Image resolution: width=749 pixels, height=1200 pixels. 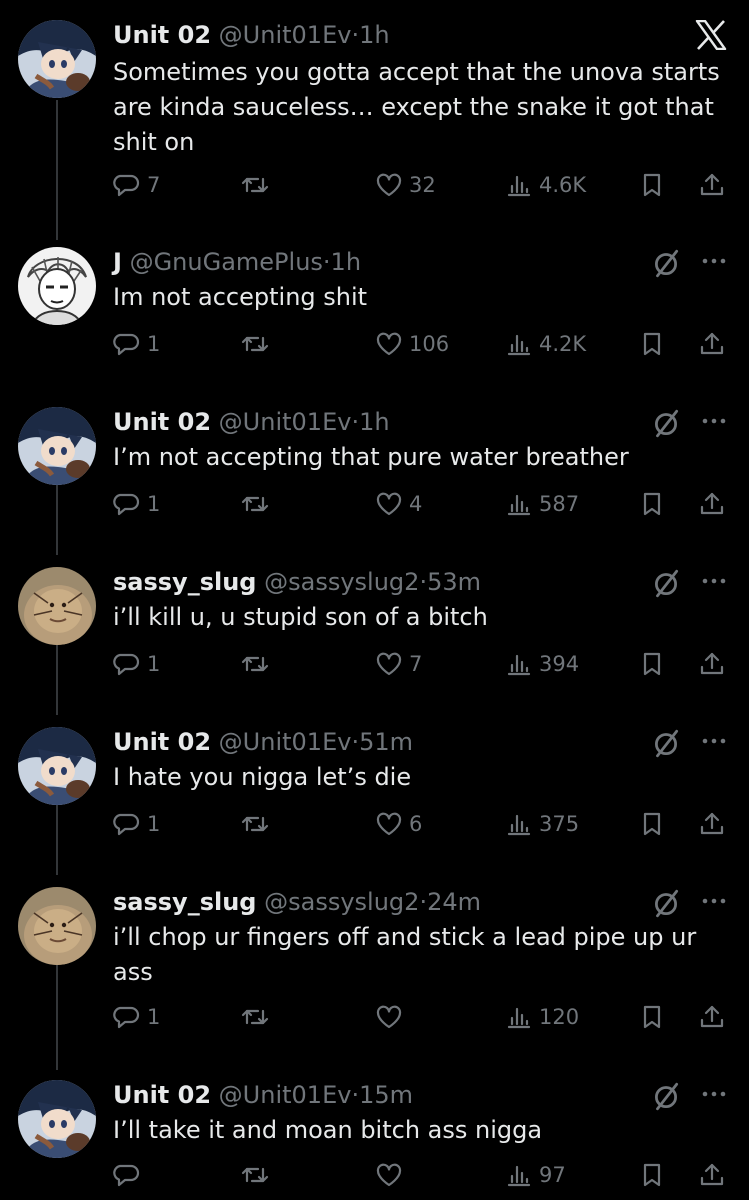 What do you see at coordinates (398, 824) in the screenshot?
I see `like-button: 6` at bounding box center [398, 824].